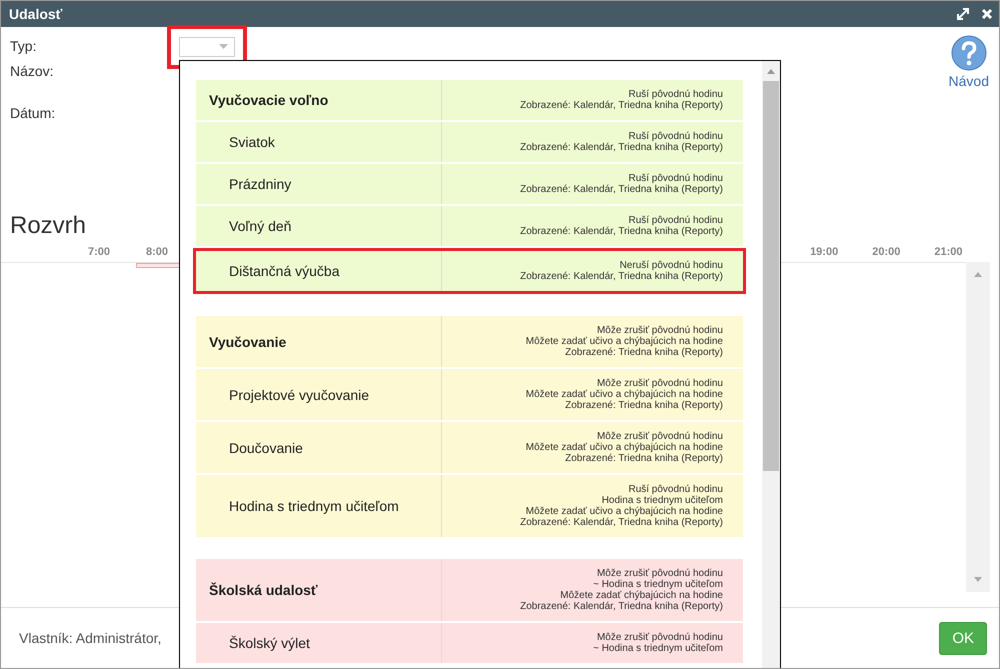  What do you see at coordinates (621, 590) in the screenshot?
I see `option-description: Môže zrušiť pôvodnú hodinu ~ Hodina s triednym učiteľom Môžete zadať chýbajúcich na hodine Zobrazené: Kalendár, Triedna kniha (Reporty)` at bounding box center [621, 590].